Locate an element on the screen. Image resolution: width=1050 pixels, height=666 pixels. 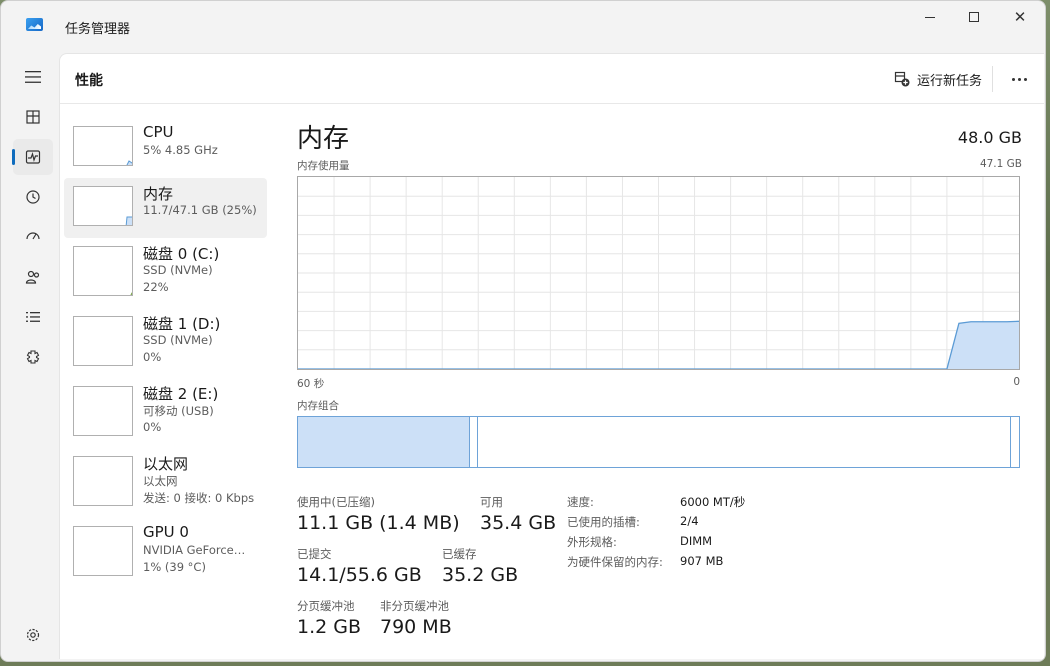
maximize-icon is located at coordinates (974, 17).